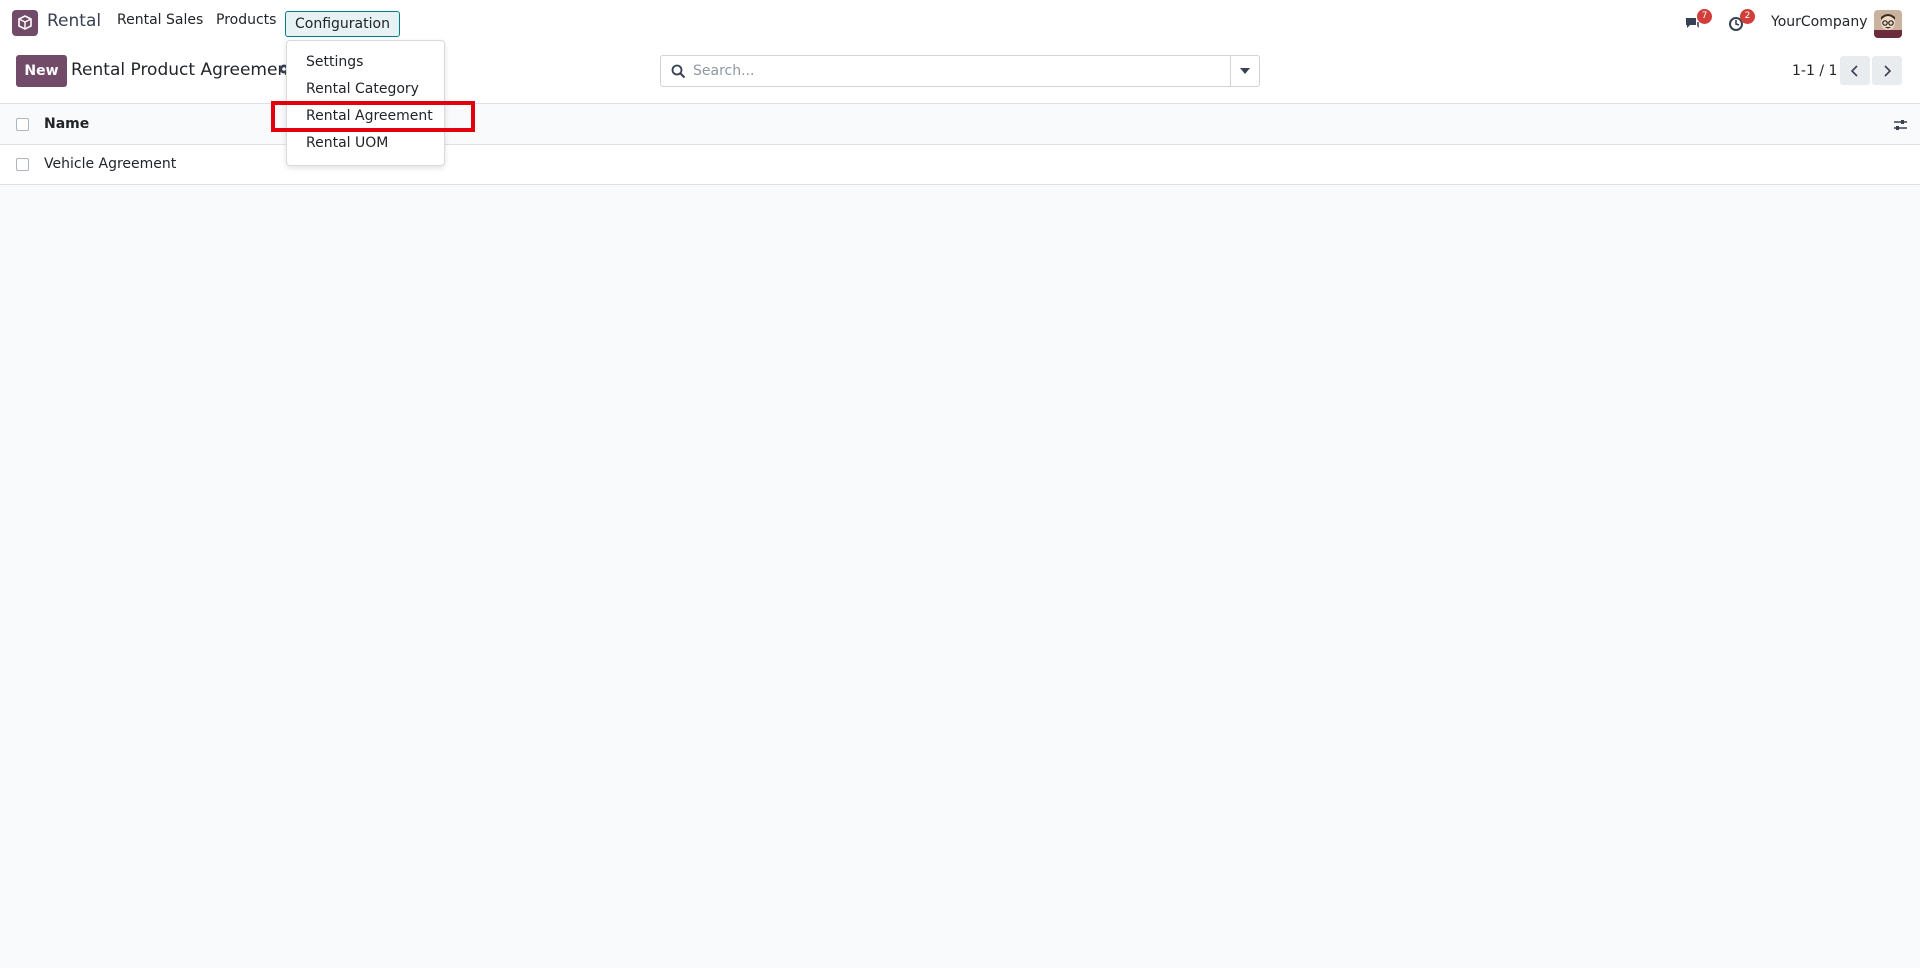  I want to click on activities-badge: 2, so click(1747, 16).